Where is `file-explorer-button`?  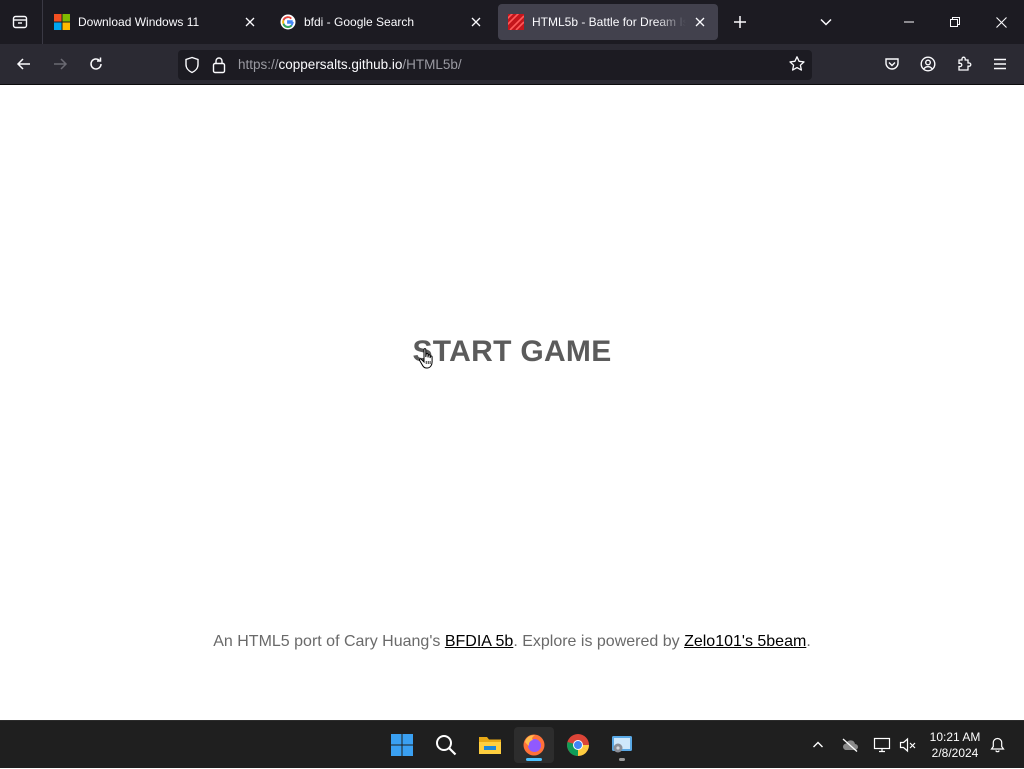 file-explorer-button is located at coordinates (490, 745).